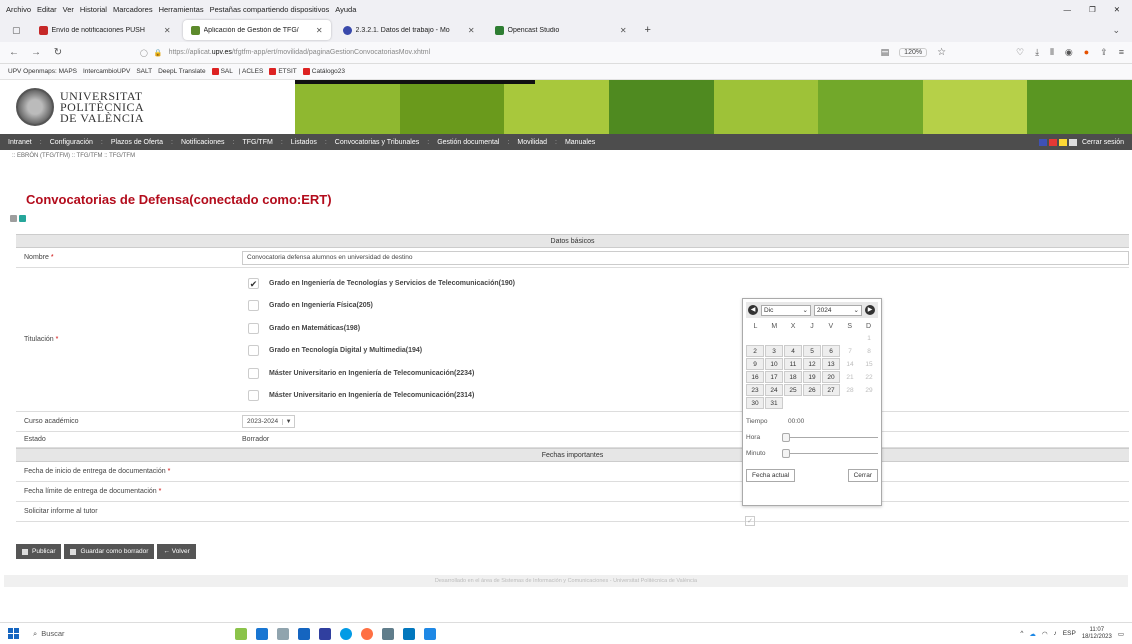 This screenshot has width=1132, height=644. I want to click on tab-push: Envío de notificaciones PUSH ✕, so click(105, 30).